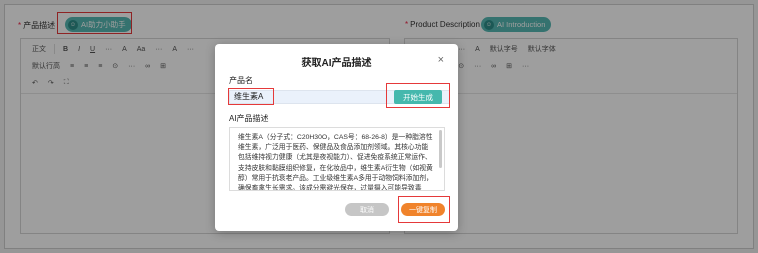  What do you see at coordinates (440, 149) in the screenshot?
I see `description-scrollbar` at bounding box center [440, 149].